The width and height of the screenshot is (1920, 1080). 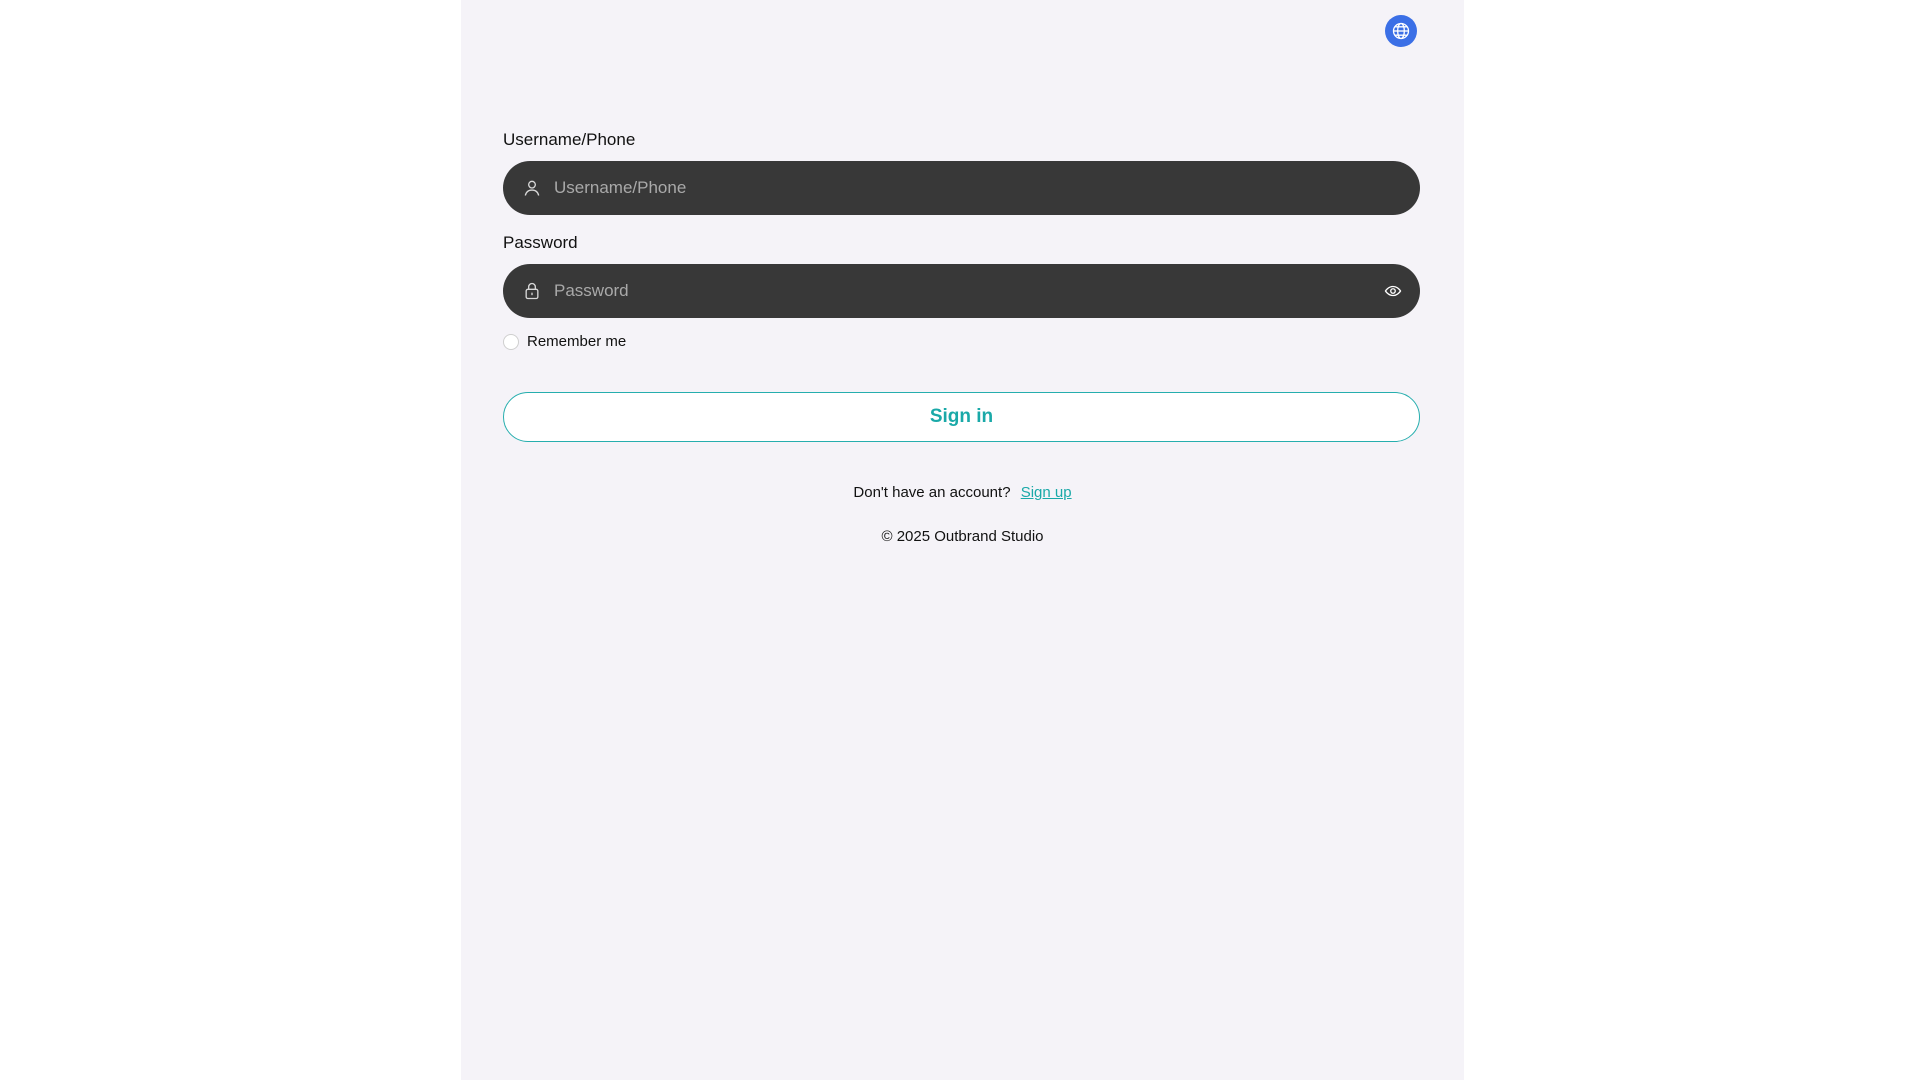 What do you see at coordinates (962, 536) in the screenshot?
I see `copyright: © 2025 Outbrand Studio` at bounding box center [962, 536].